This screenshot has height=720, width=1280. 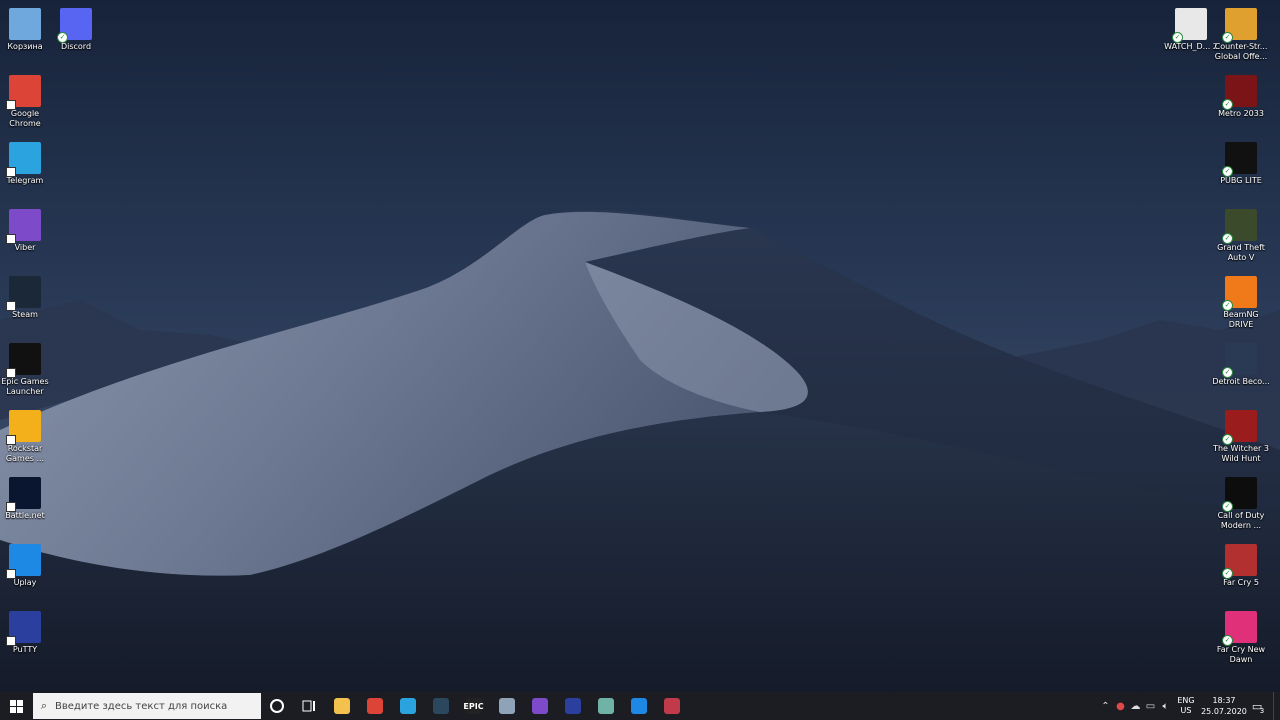 I want to click on viber-icon, so click(x=539, y=706).